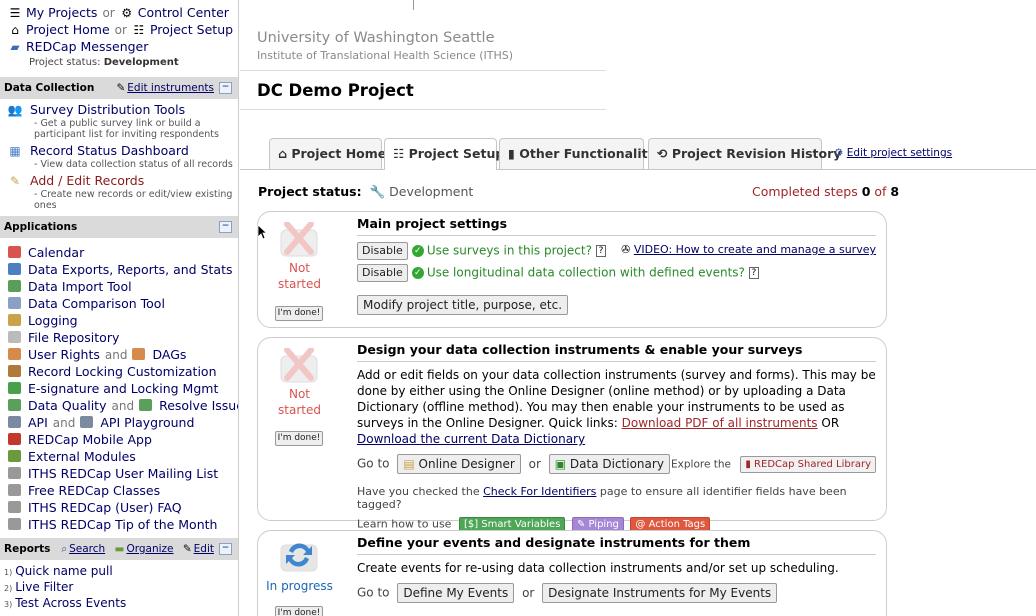  What do you see at coordinates (64, 549) in the screenshot?
I see `search-icon: ⌕` at bounding box center [64, 549].